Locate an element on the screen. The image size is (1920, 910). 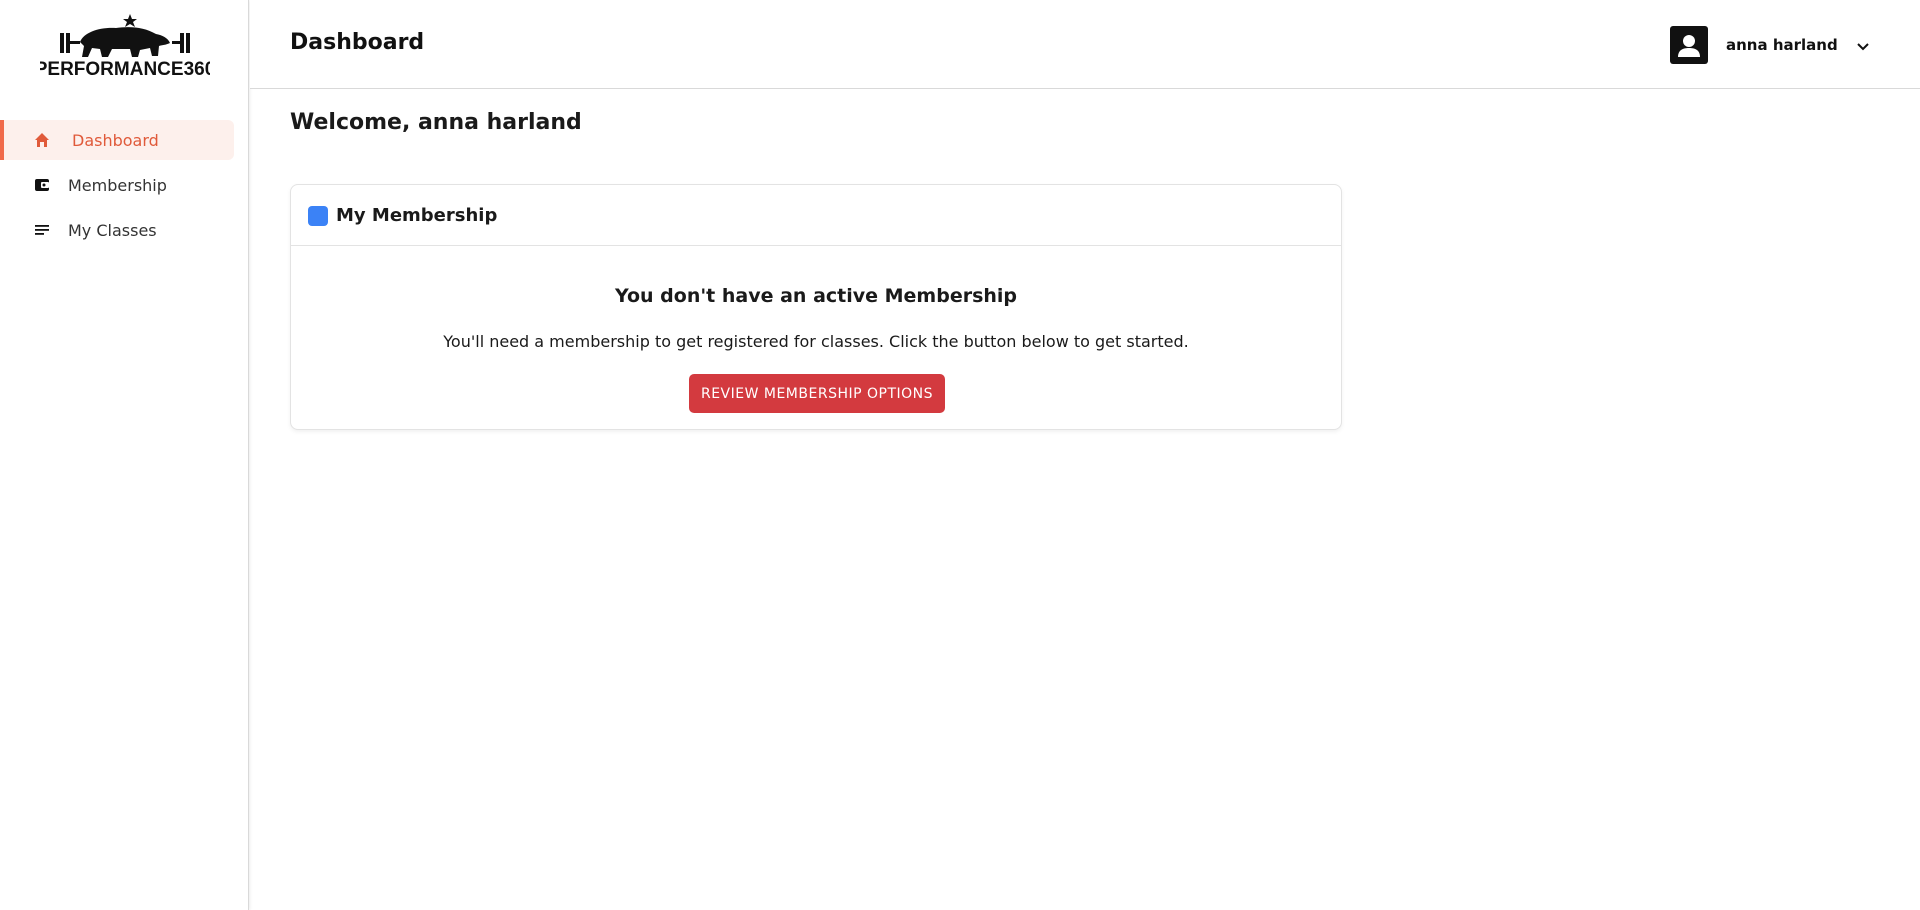
avatar is located at coordinates (1689, 45).